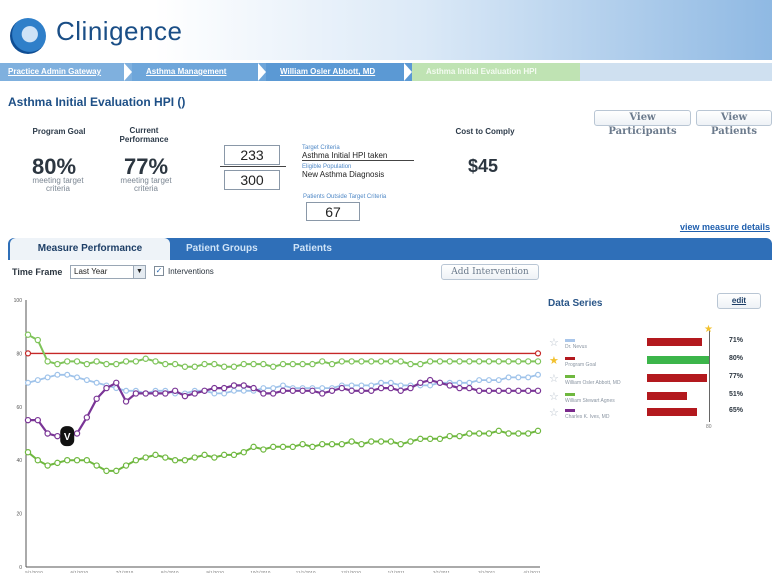  I want to click on breadcrumb-item-asthma-management: Asthma Management, so click(199, 72).